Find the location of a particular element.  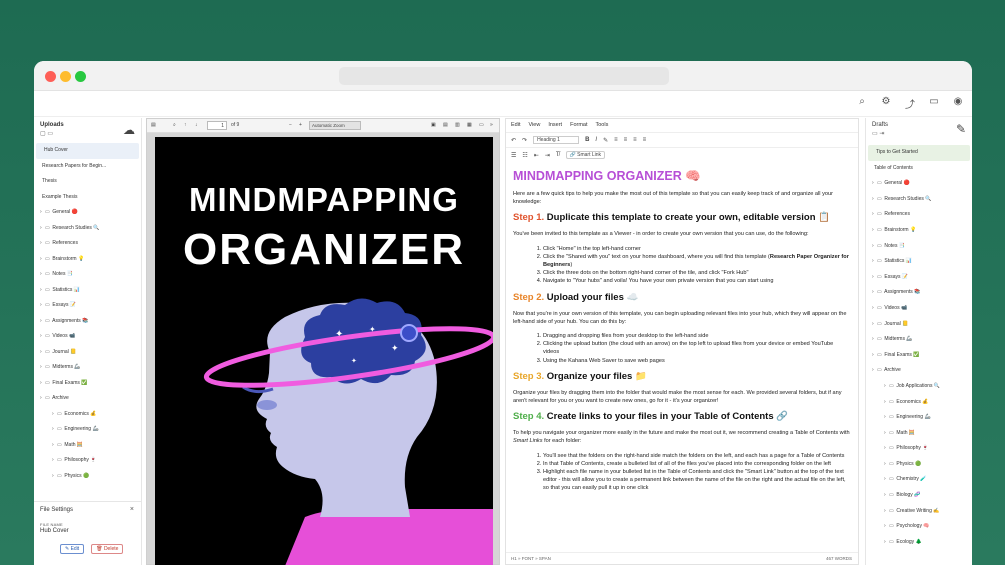

tree-item: Hub Cover is located at coordinates (87, 151).